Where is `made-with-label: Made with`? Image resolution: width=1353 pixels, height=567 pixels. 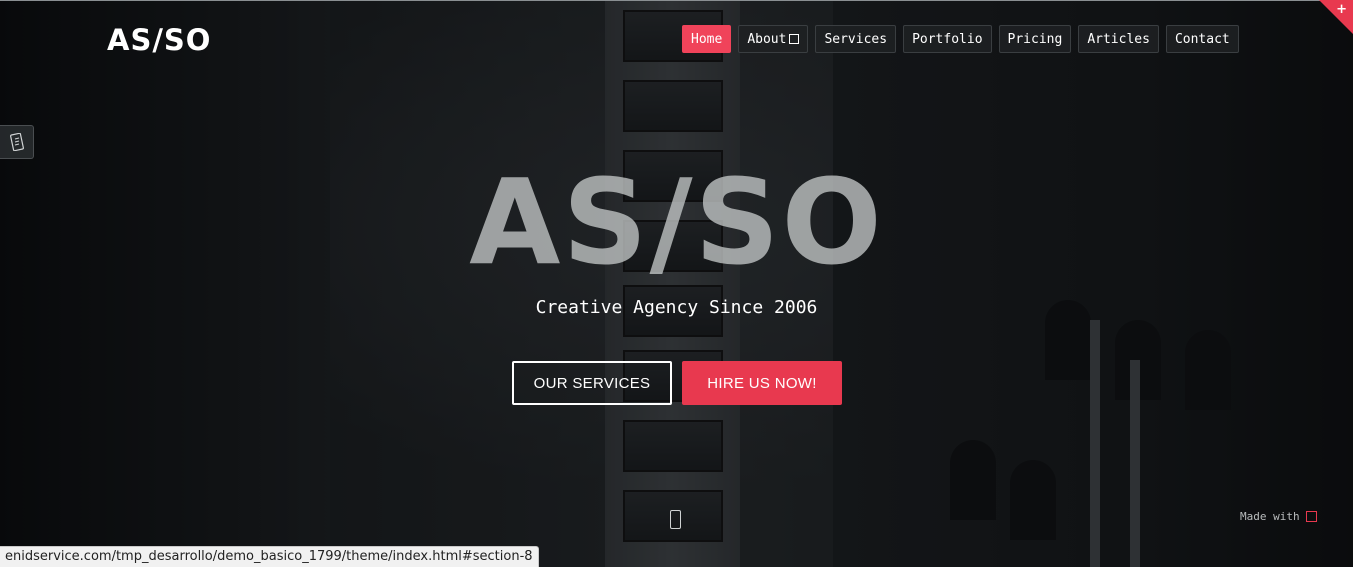
made-with-label: Made with is located at coordinates (1270, 516).